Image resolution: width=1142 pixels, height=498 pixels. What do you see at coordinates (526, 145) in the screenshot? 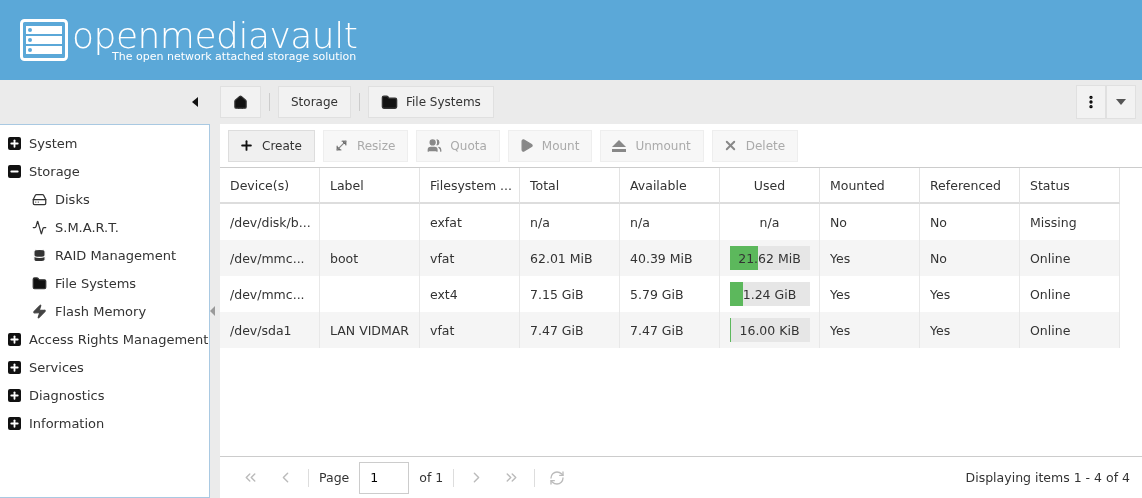
I see `play-icon` at bounding box center [526, 145].